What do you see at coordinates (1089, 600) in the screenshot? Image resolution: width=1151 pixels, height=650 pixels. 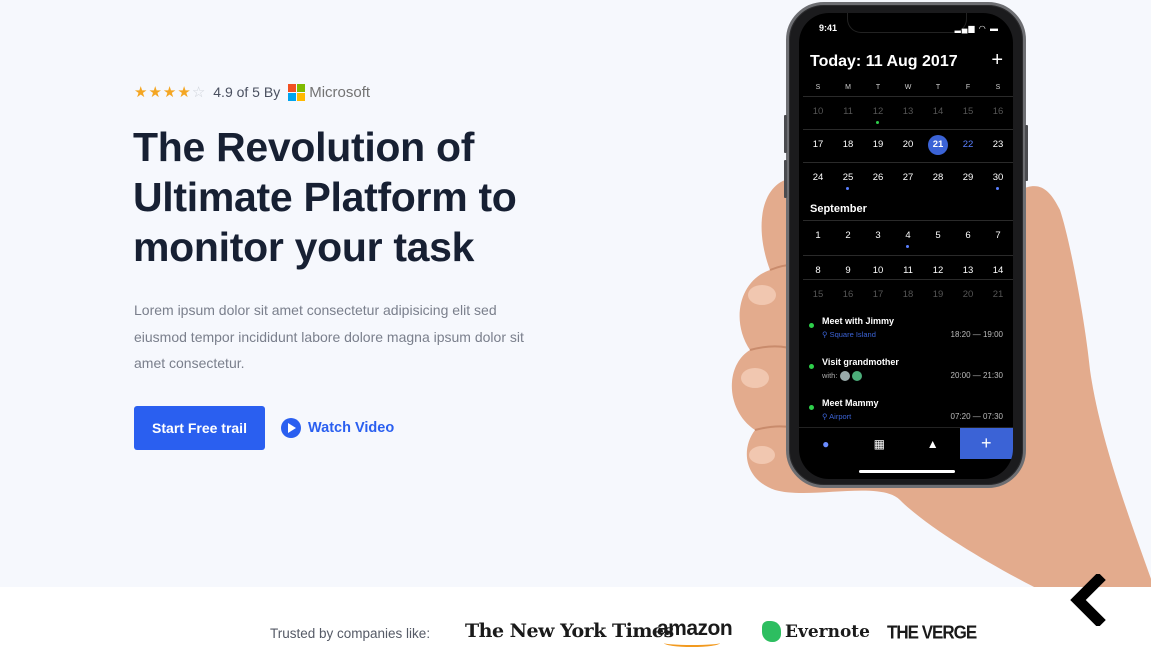 I see `chevron-left-icon` at bounding box center [1089, 600].